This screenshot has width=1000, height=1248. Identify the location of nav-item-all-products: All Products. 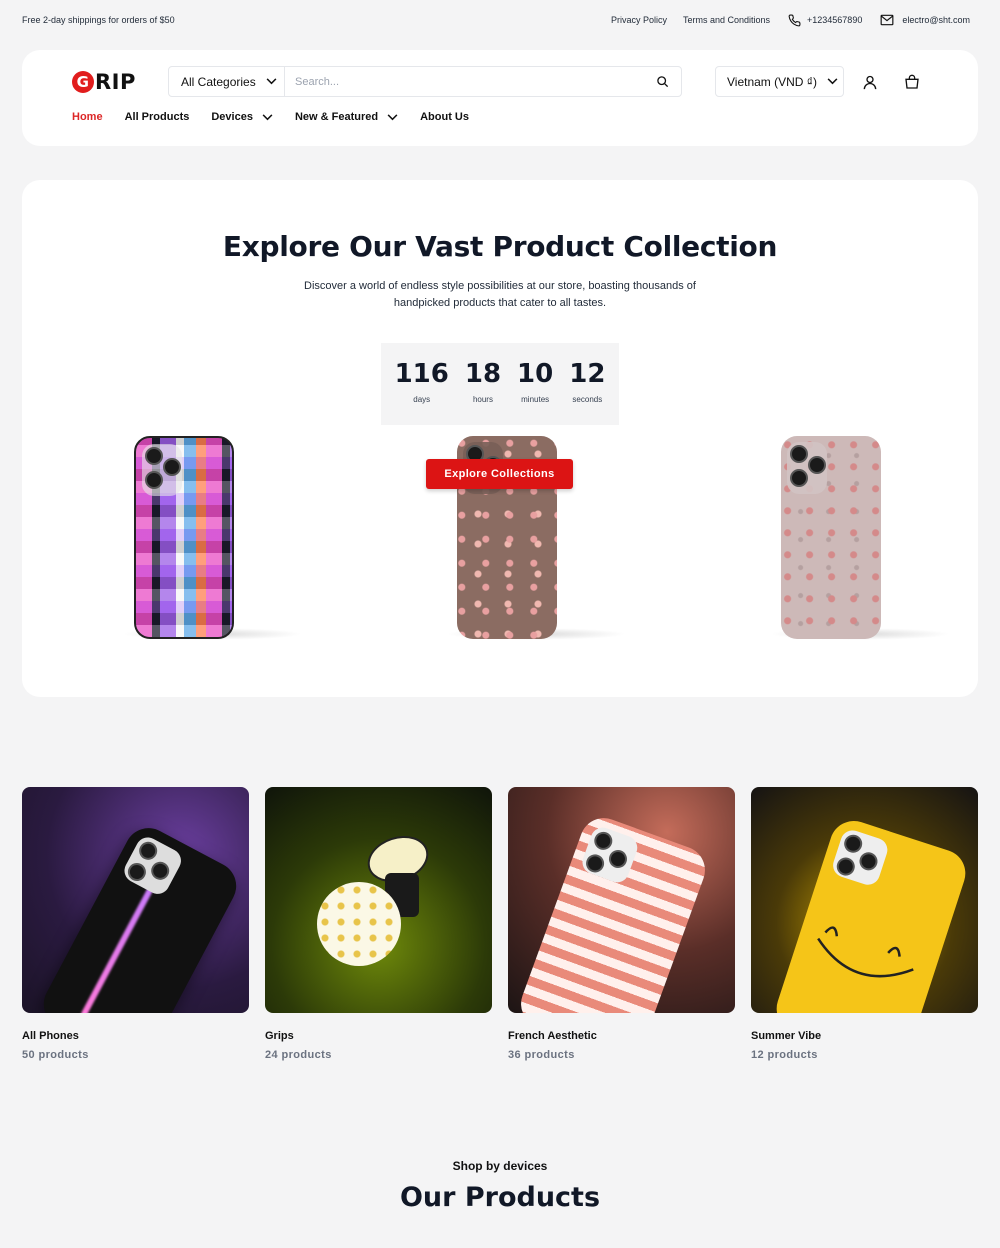
(157, 117).